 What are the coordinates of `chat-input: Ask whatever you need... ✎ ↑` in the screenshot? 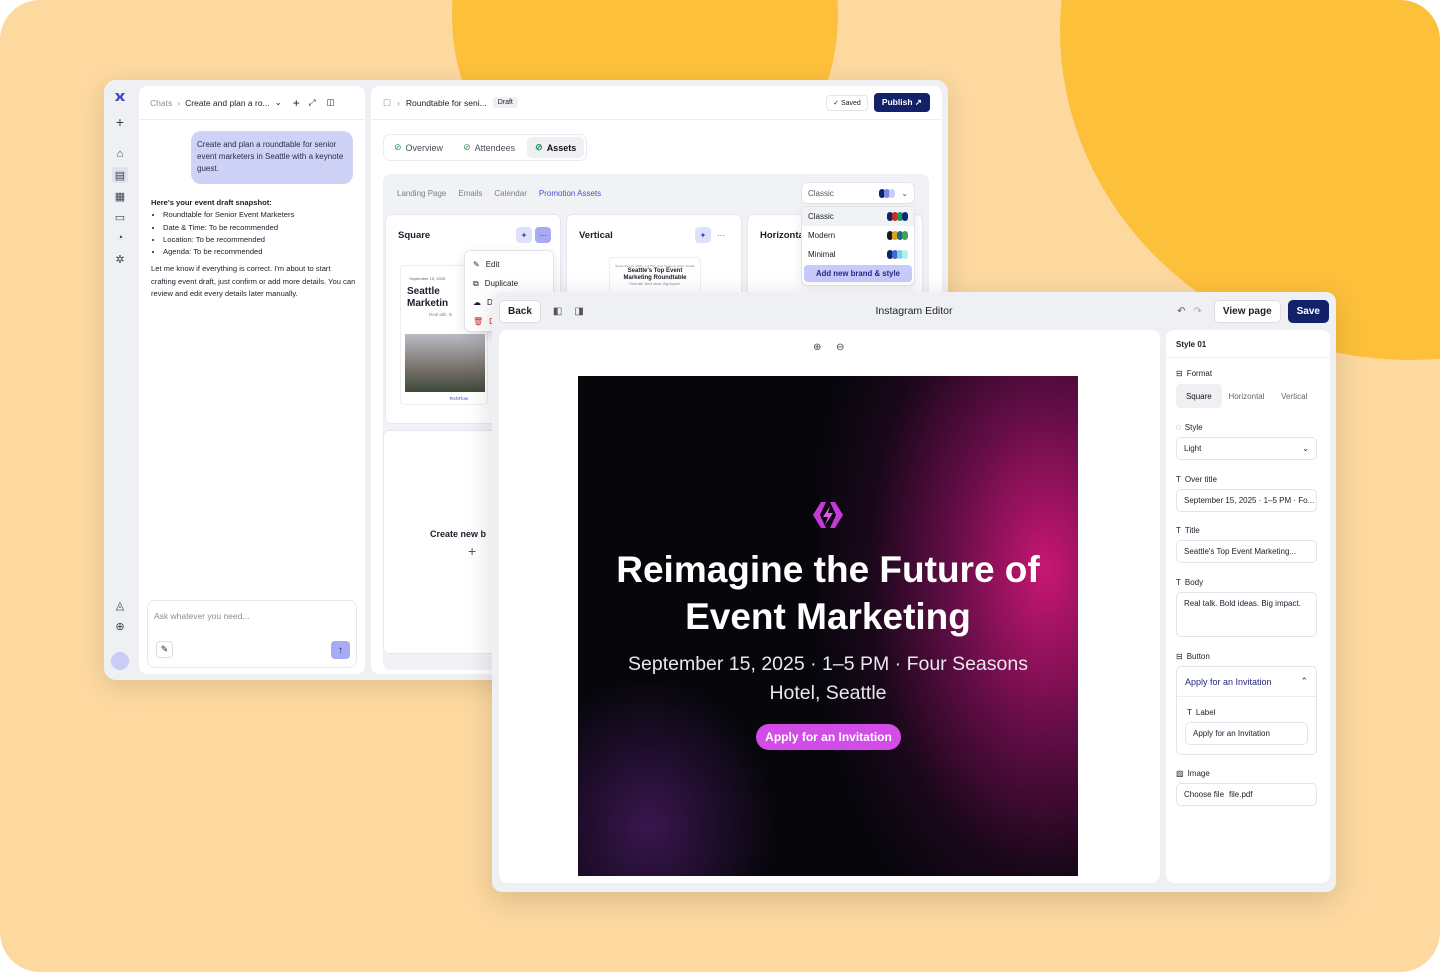 It's located at (252, 634).